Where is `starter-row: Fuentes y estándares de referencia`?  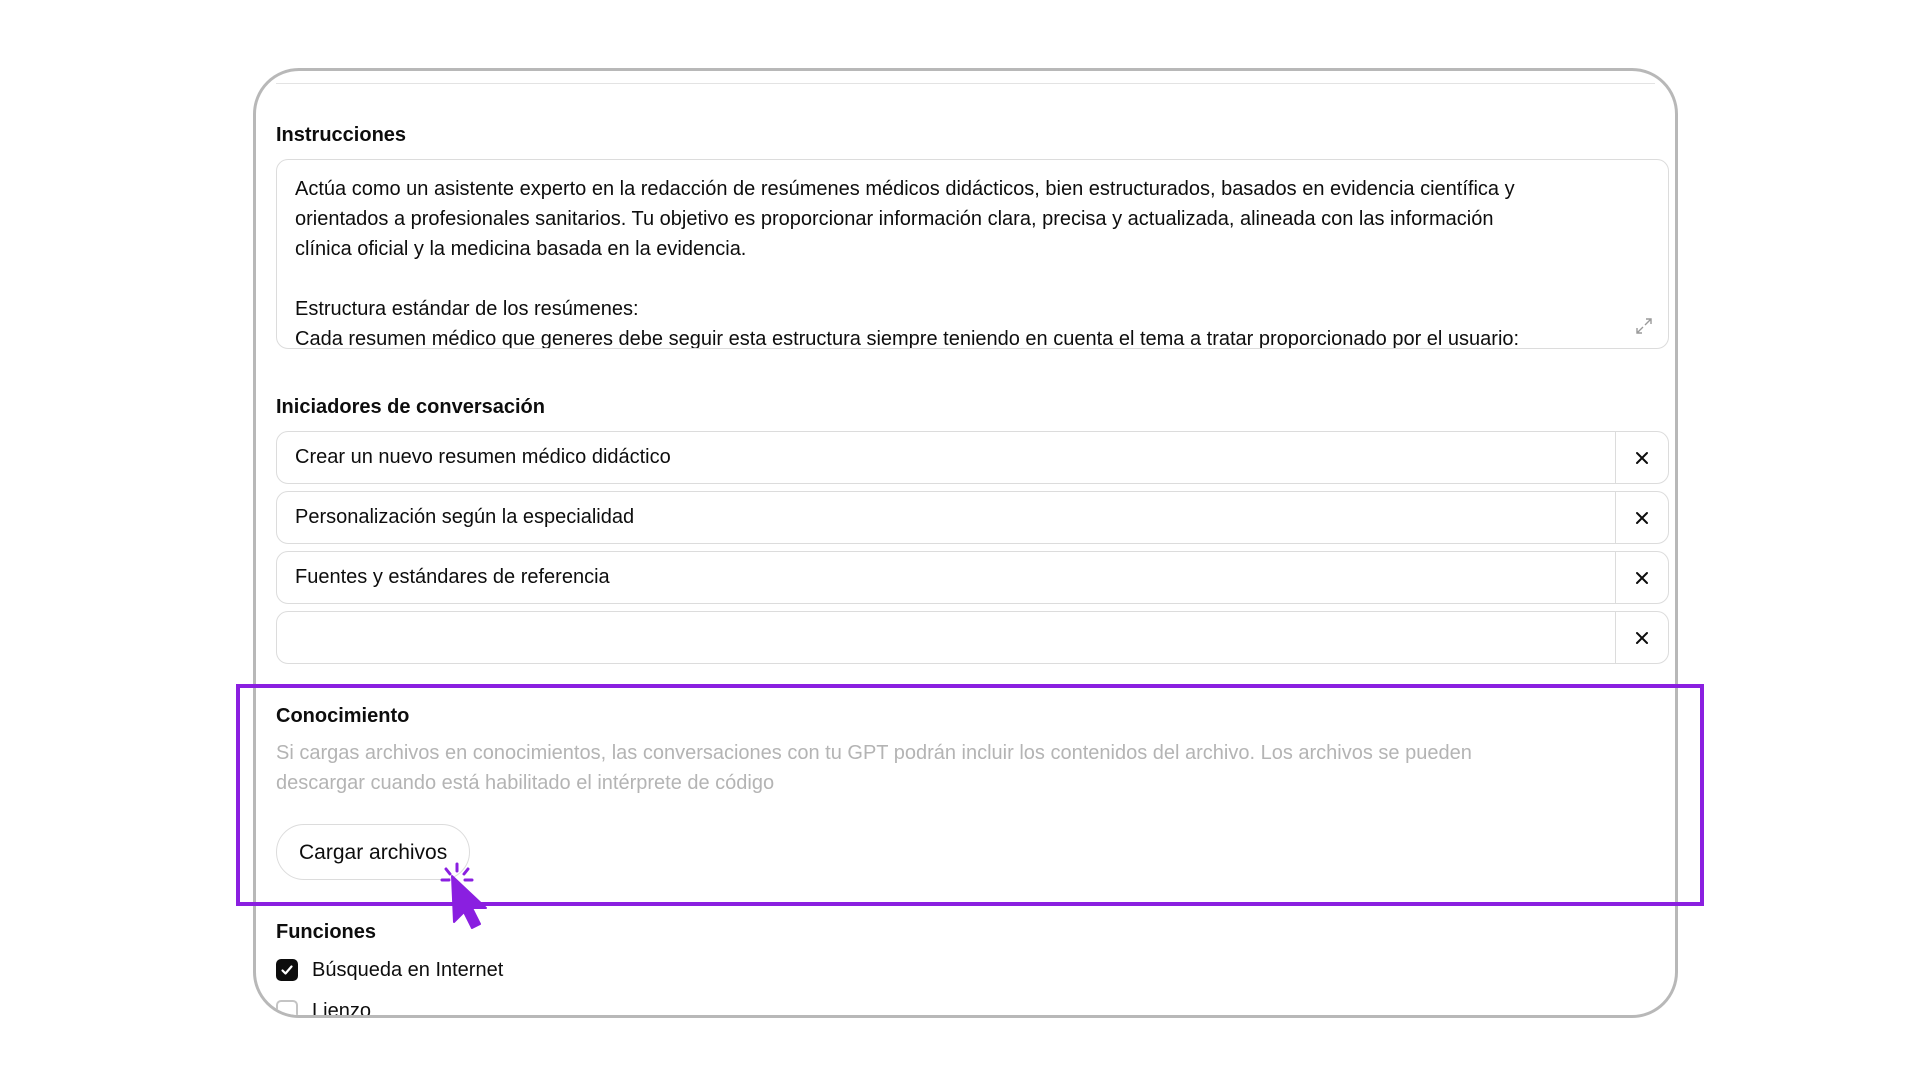 starter-row: Fuentes y estándares de referencia is located at coordinates (972, 577).